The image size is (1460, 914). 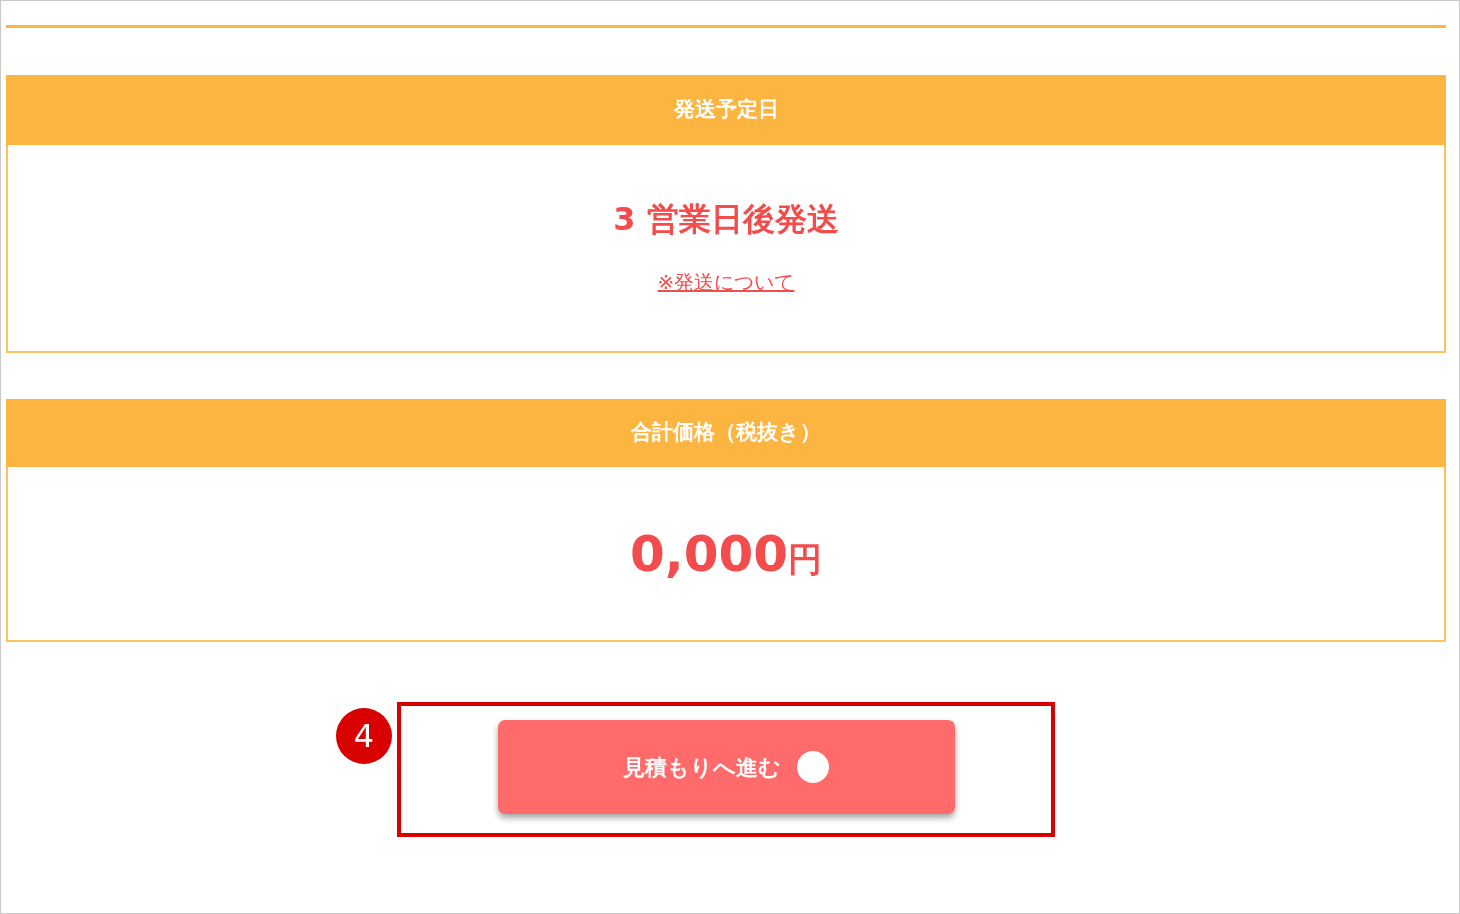 What do you see at coordinates (726, 767) in the screenshot?
I see `proceed-to-quote-button: 見積もりへ進む` at bounding box center [726, 767].